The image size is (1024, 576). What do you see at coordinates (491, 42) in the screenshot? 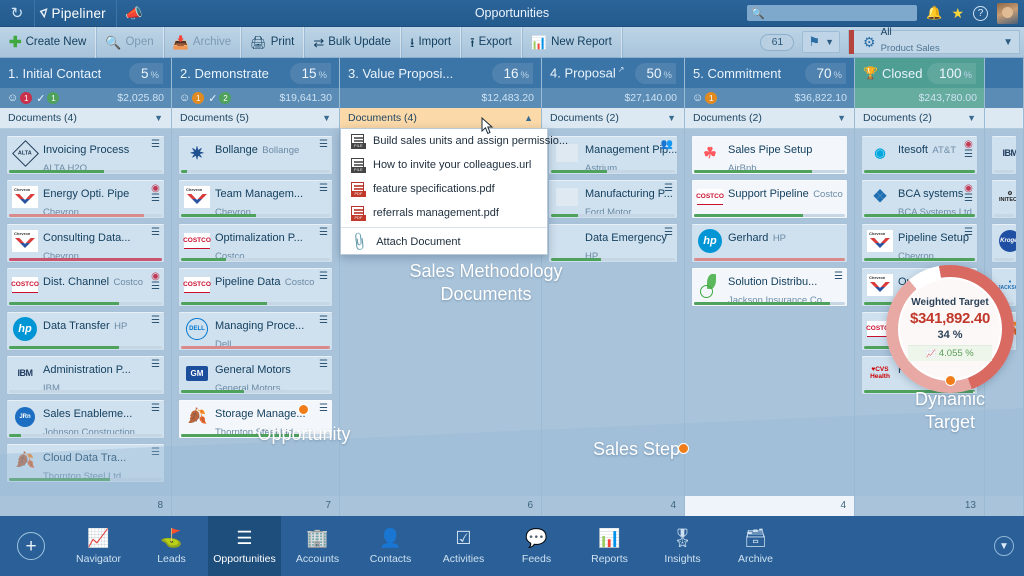
I see `export-button: ⭱ Export` at bounding box center [491, 42].